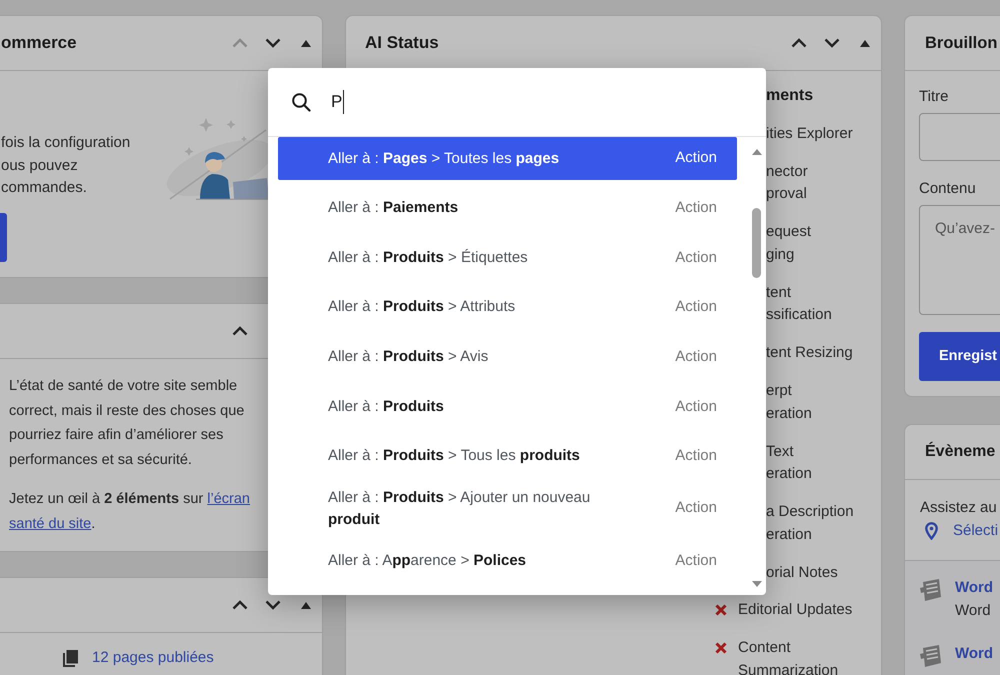 This screenshot has height=675, width=1000. I want to click on search-field: P, so click(531, 102).